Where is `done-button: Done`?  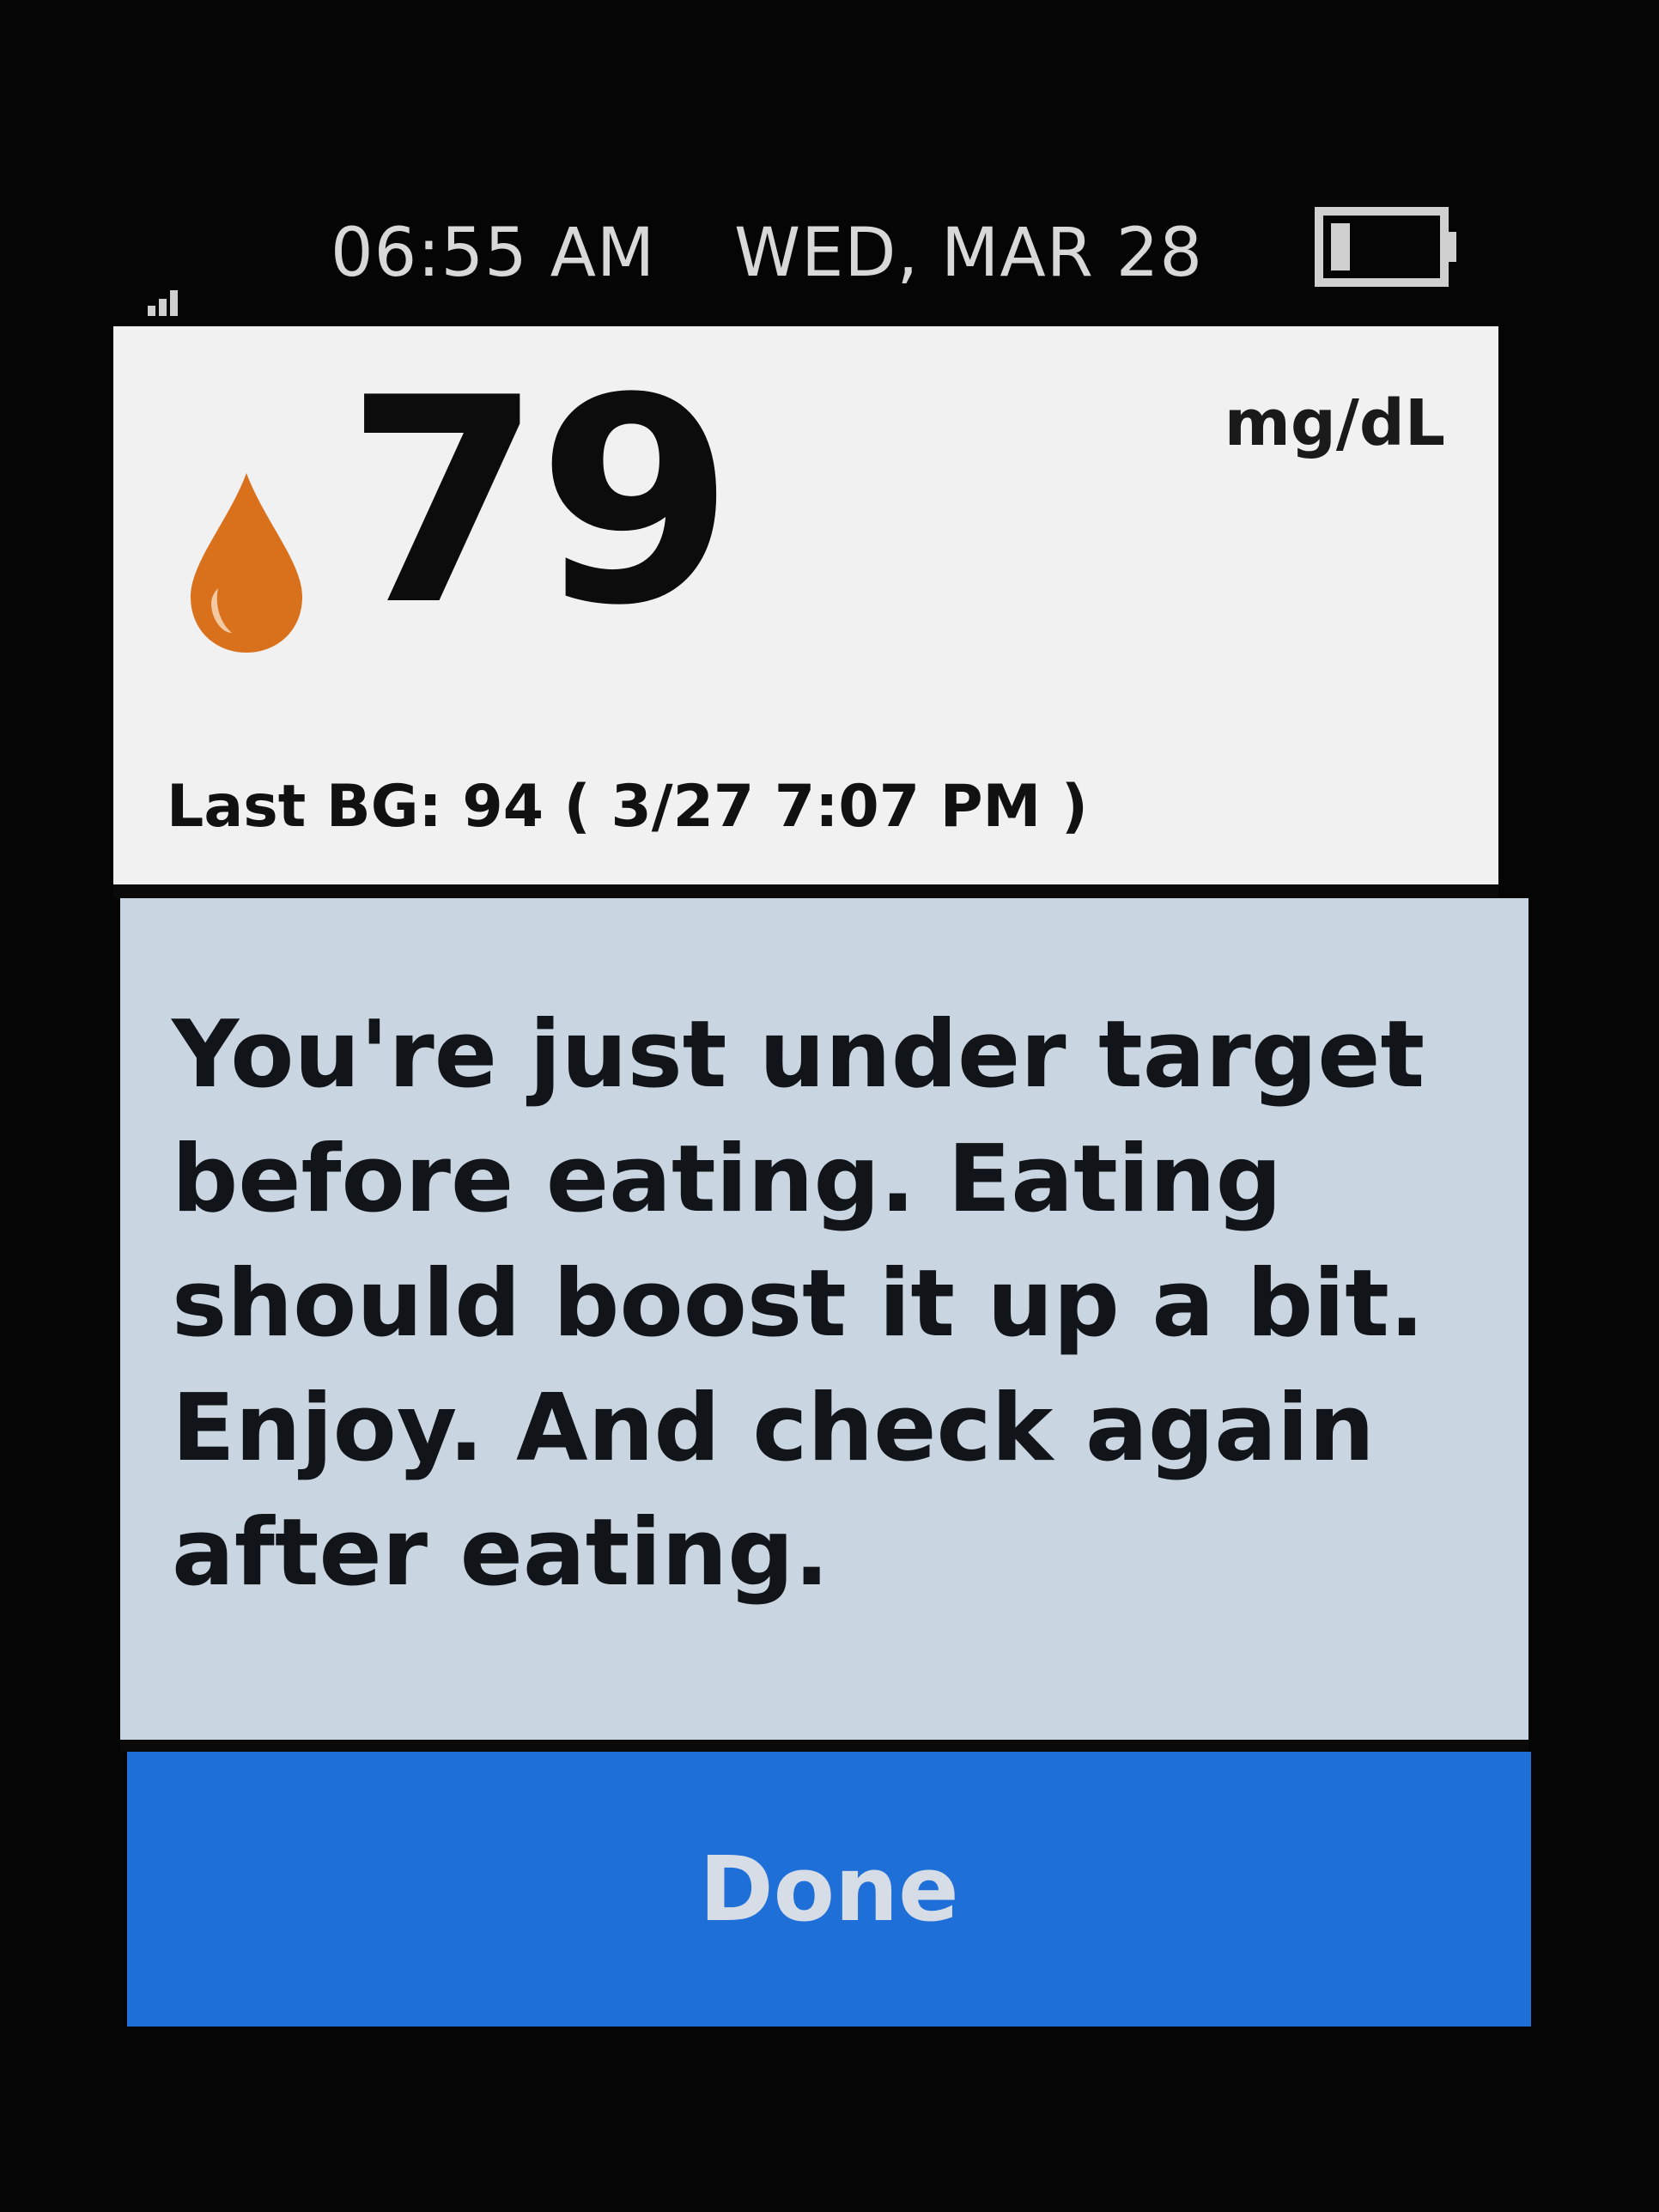 done-button: Done is located at coordinates (829, 1890).